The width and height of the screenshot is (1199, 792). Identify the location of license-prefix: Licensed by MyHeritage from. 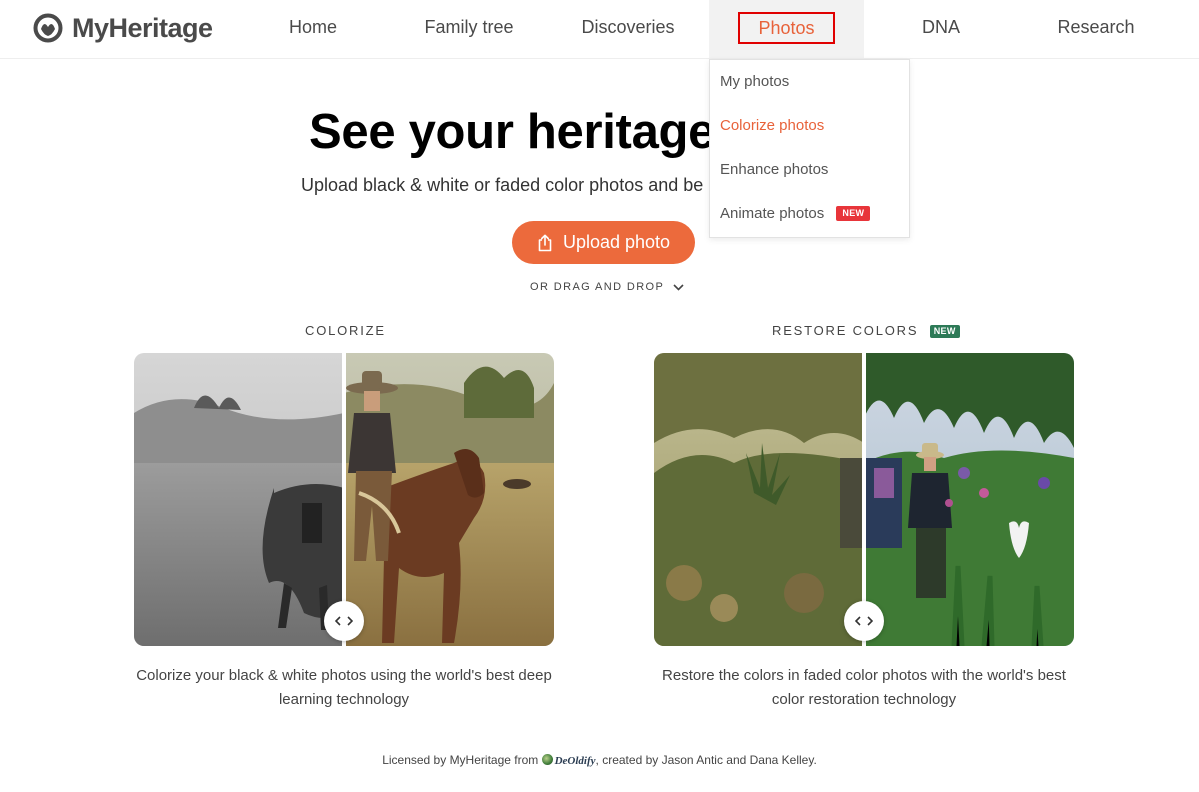
(460, 760).